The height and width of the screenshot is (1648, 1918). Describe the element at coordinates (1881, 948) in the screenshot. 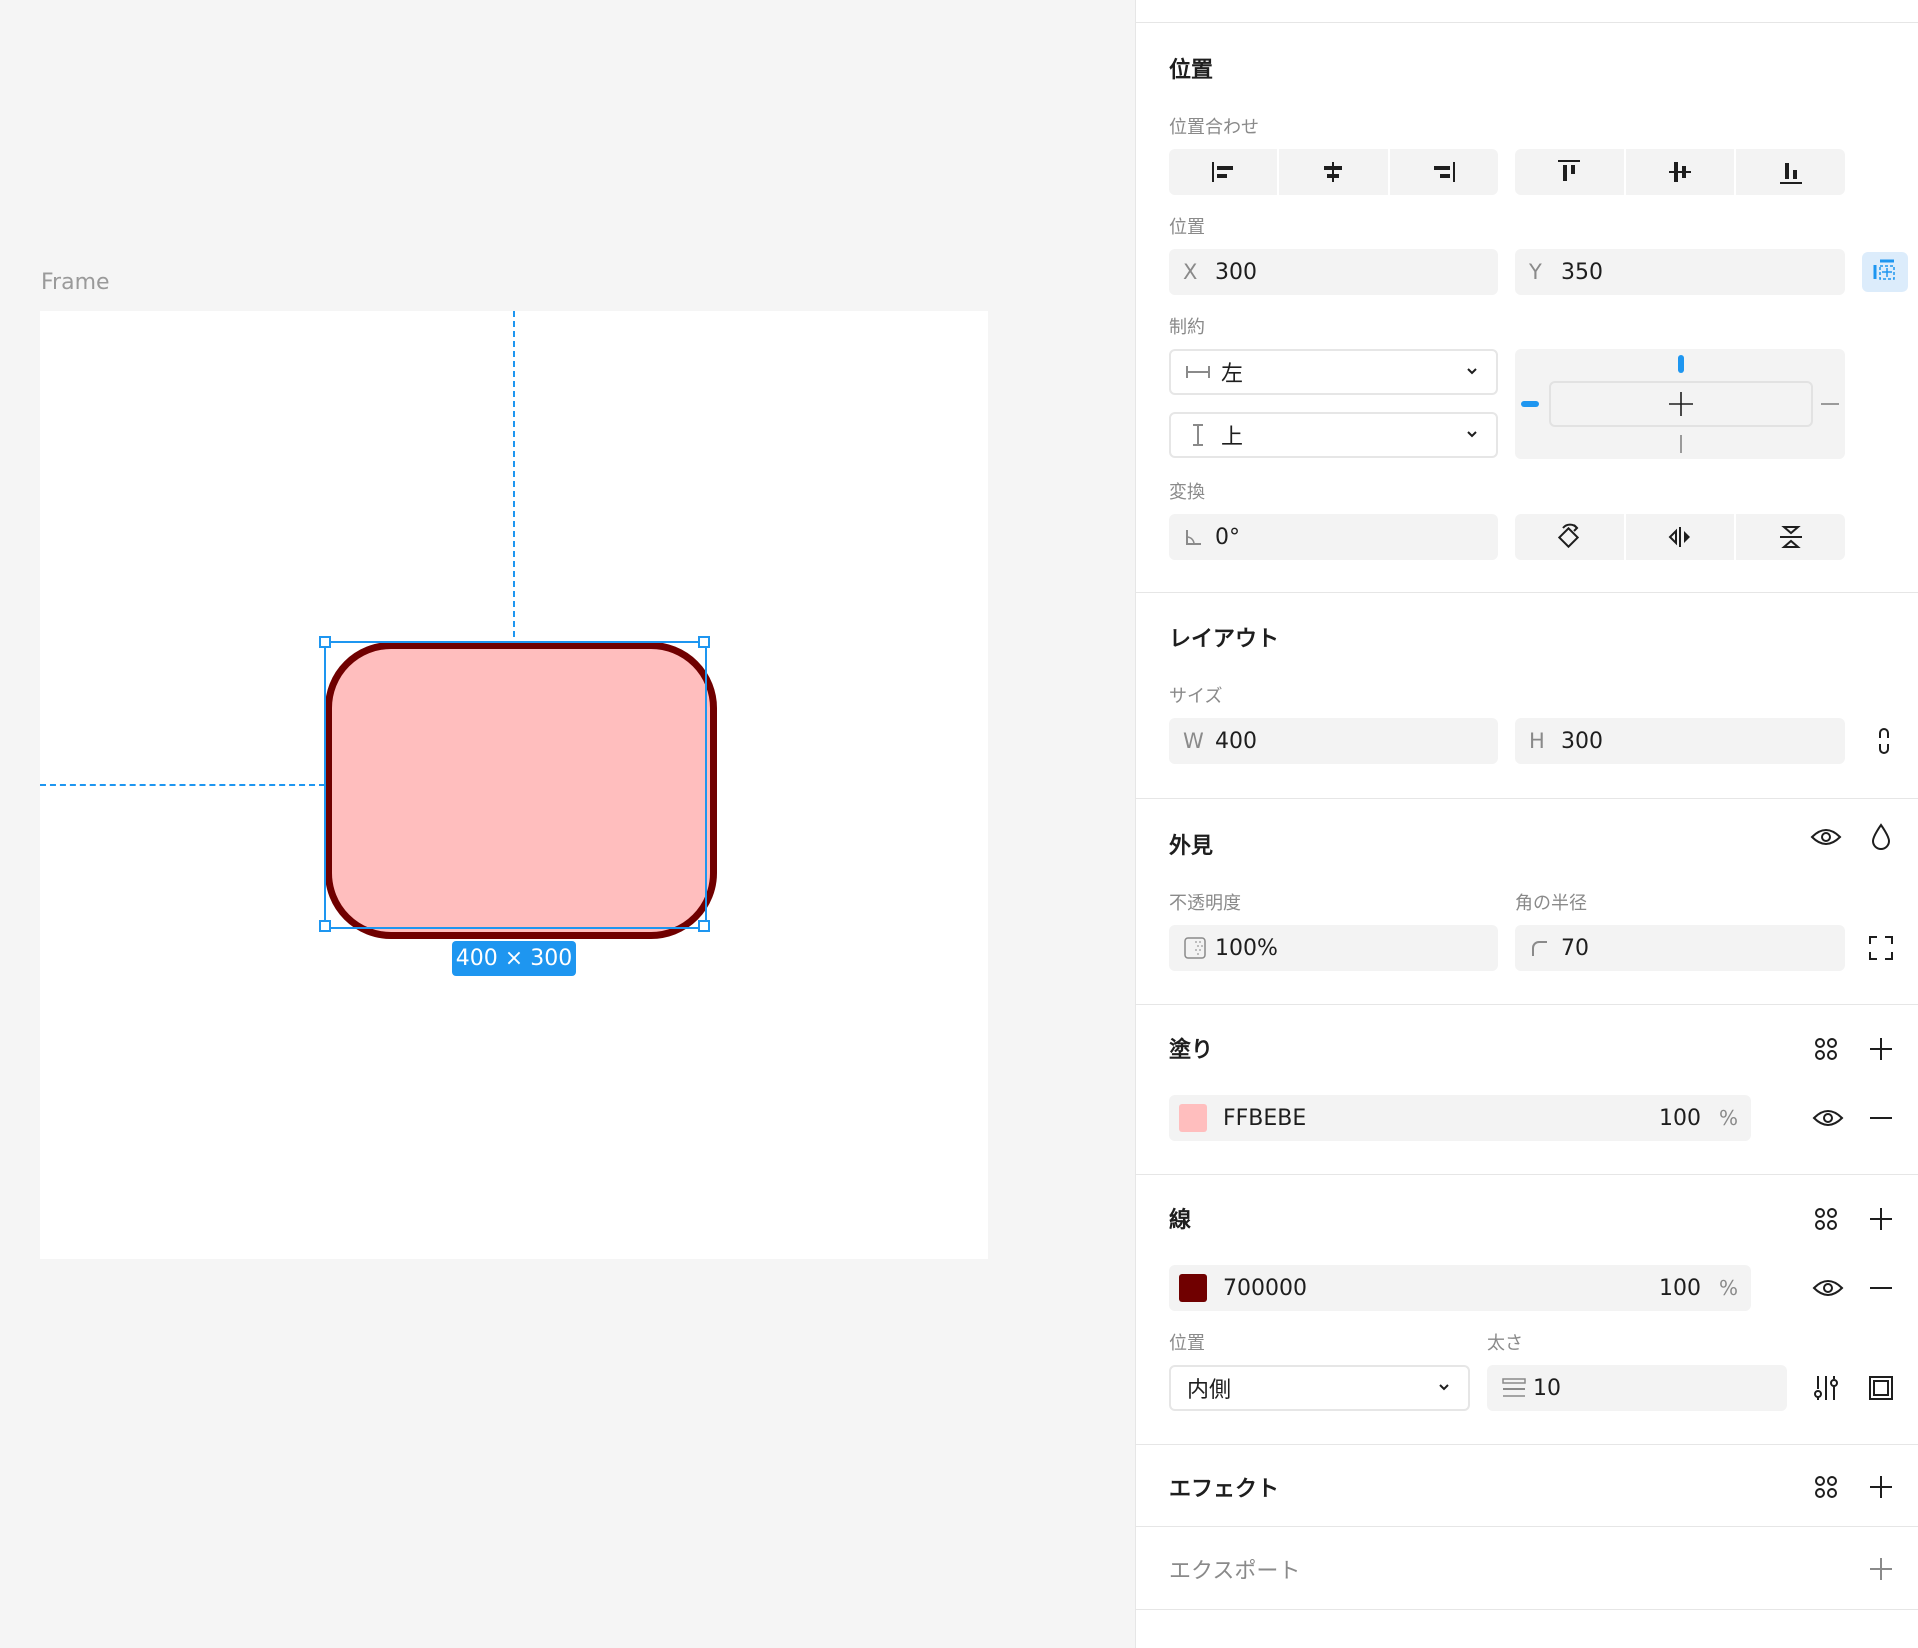

I see `independent-corners-button` at that location.